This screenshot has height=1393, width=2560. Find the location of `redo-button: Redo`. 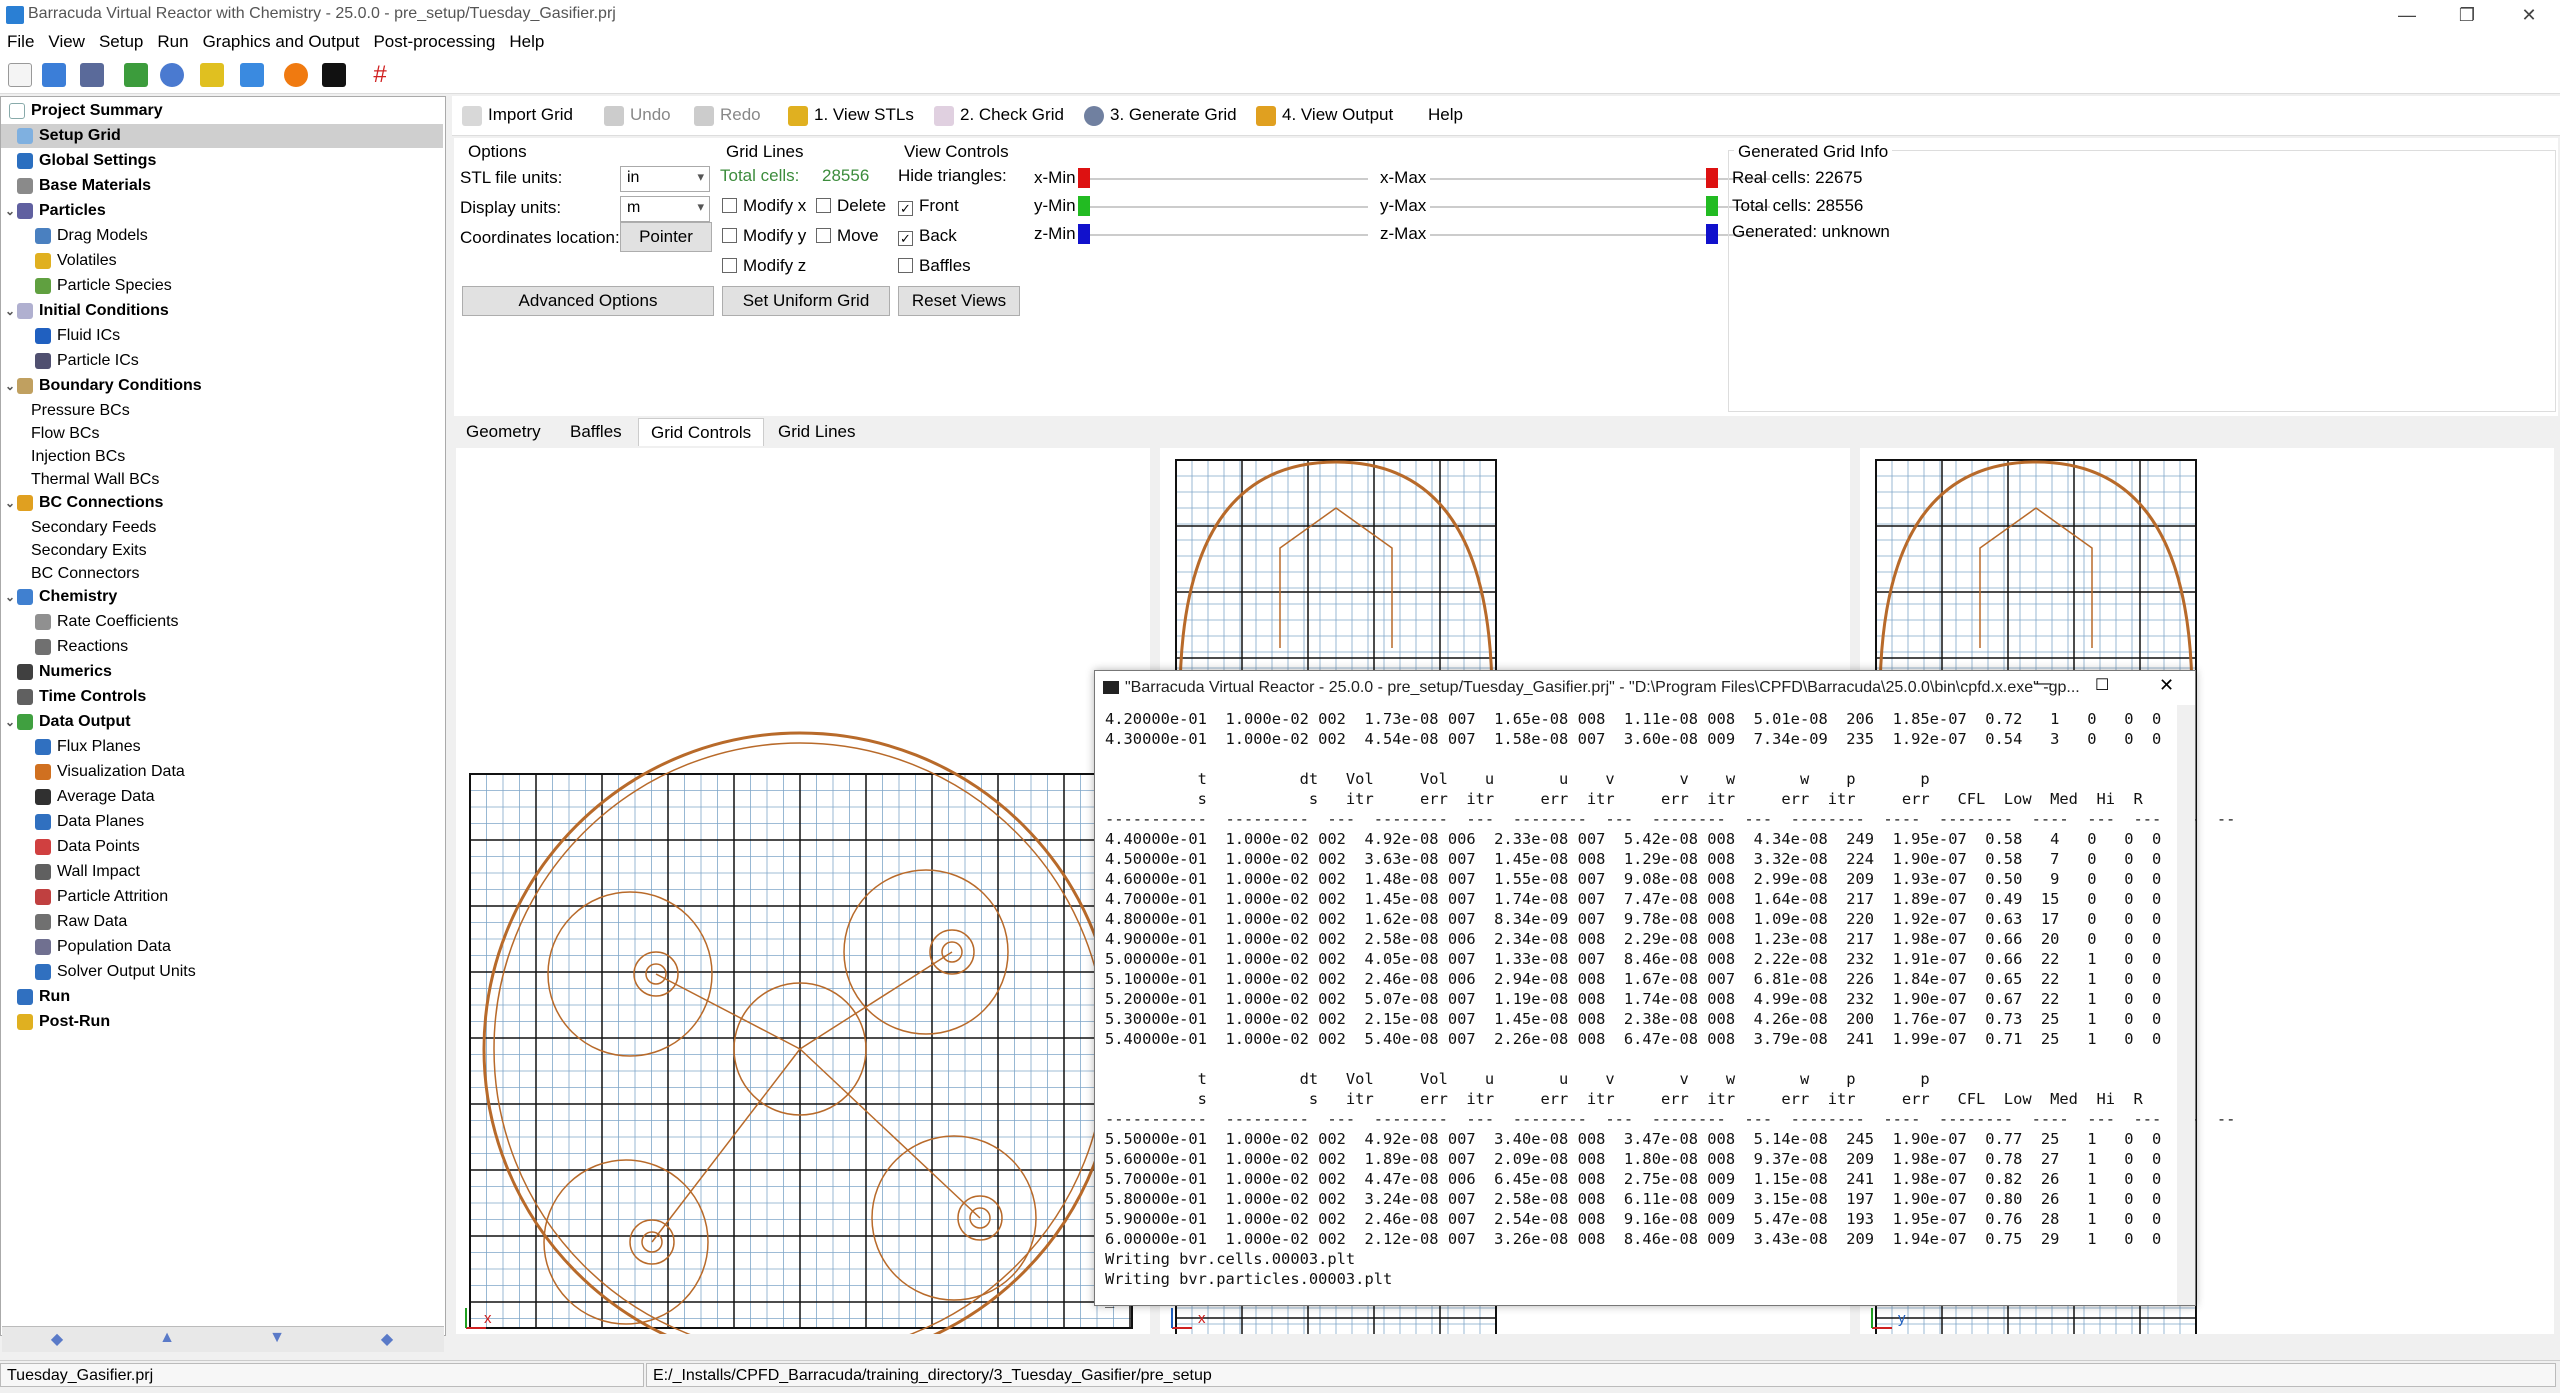

redo-button: Redo is located at coordinates (727, 115).